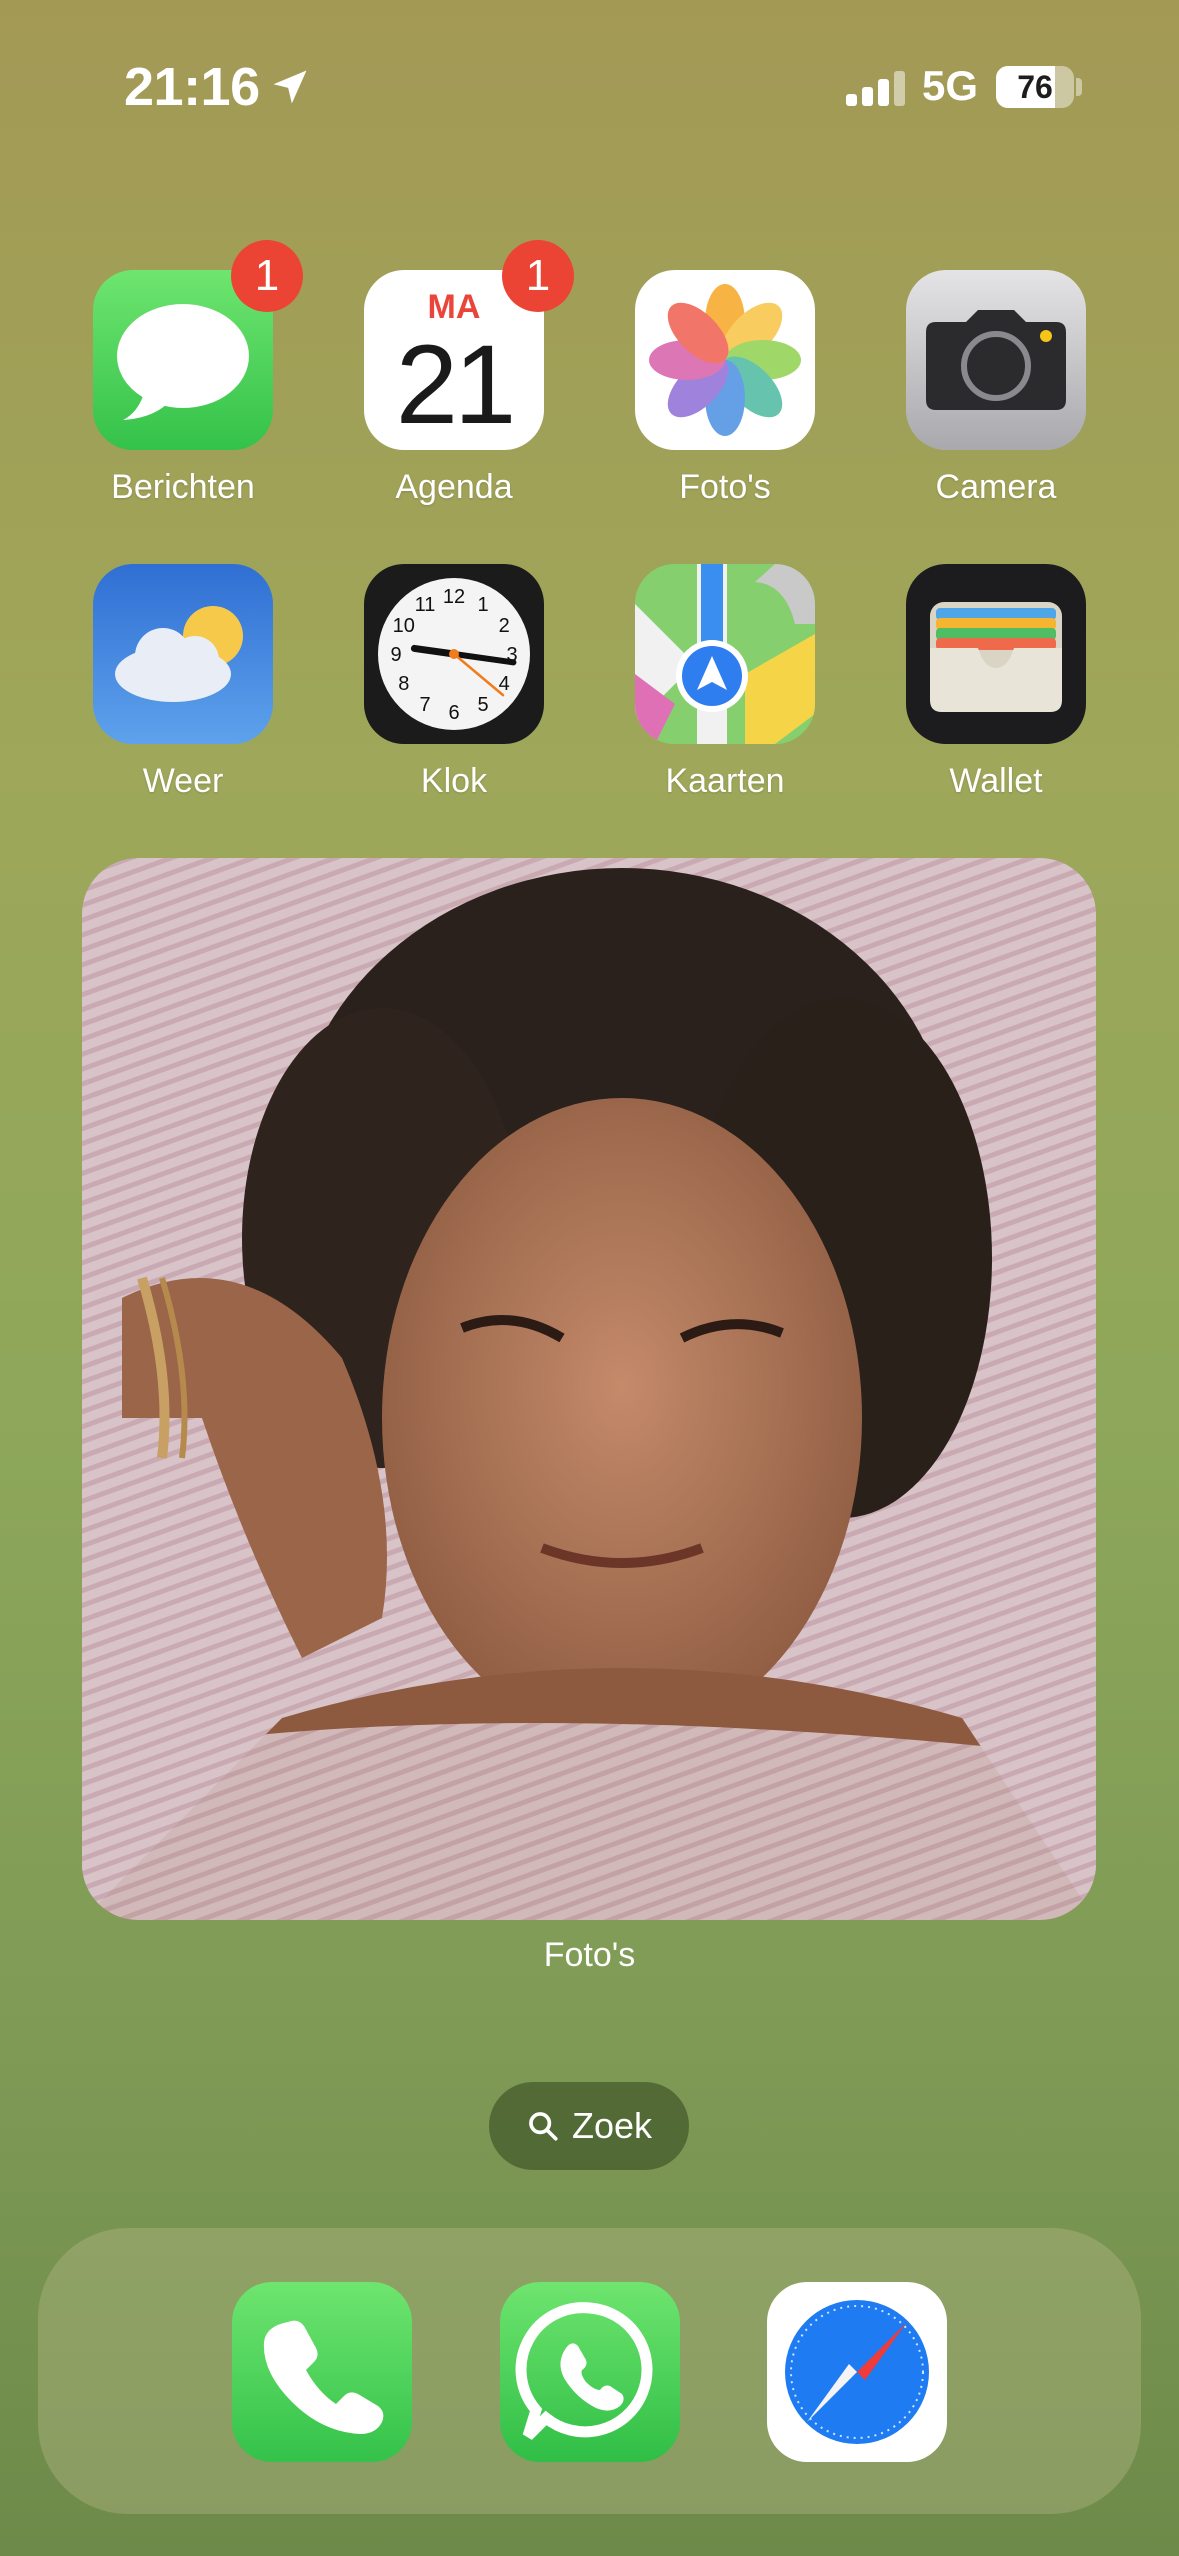  I want to click on app-fotos: Foto's, so click(725, 388).